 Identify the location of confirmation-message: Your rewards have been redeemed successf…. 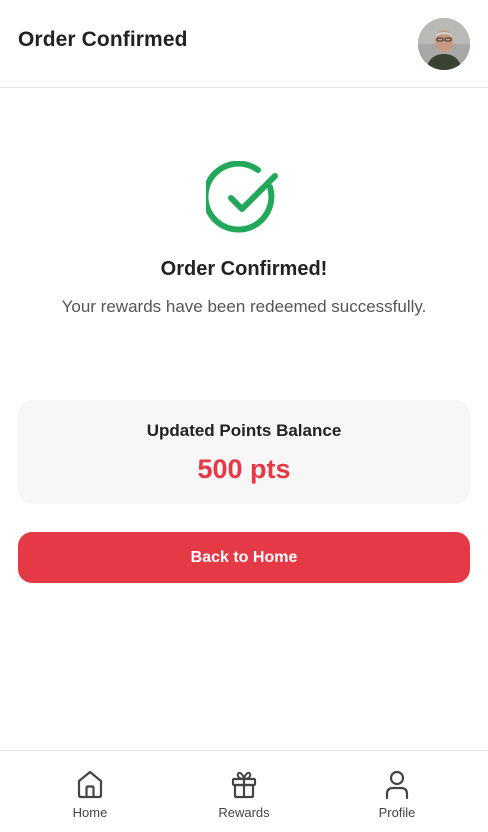
(244, 306).